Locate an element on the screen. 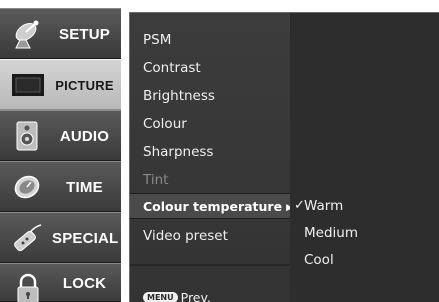  category-label: TIME is located at coordinates (84, 187).